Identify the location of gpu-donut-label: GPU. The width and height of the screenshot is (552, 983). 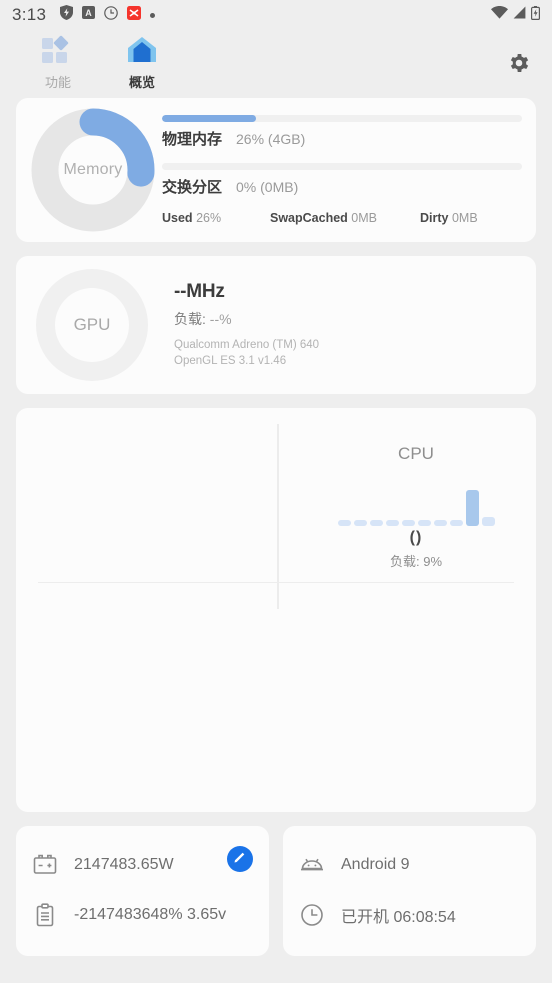
(92, 324).